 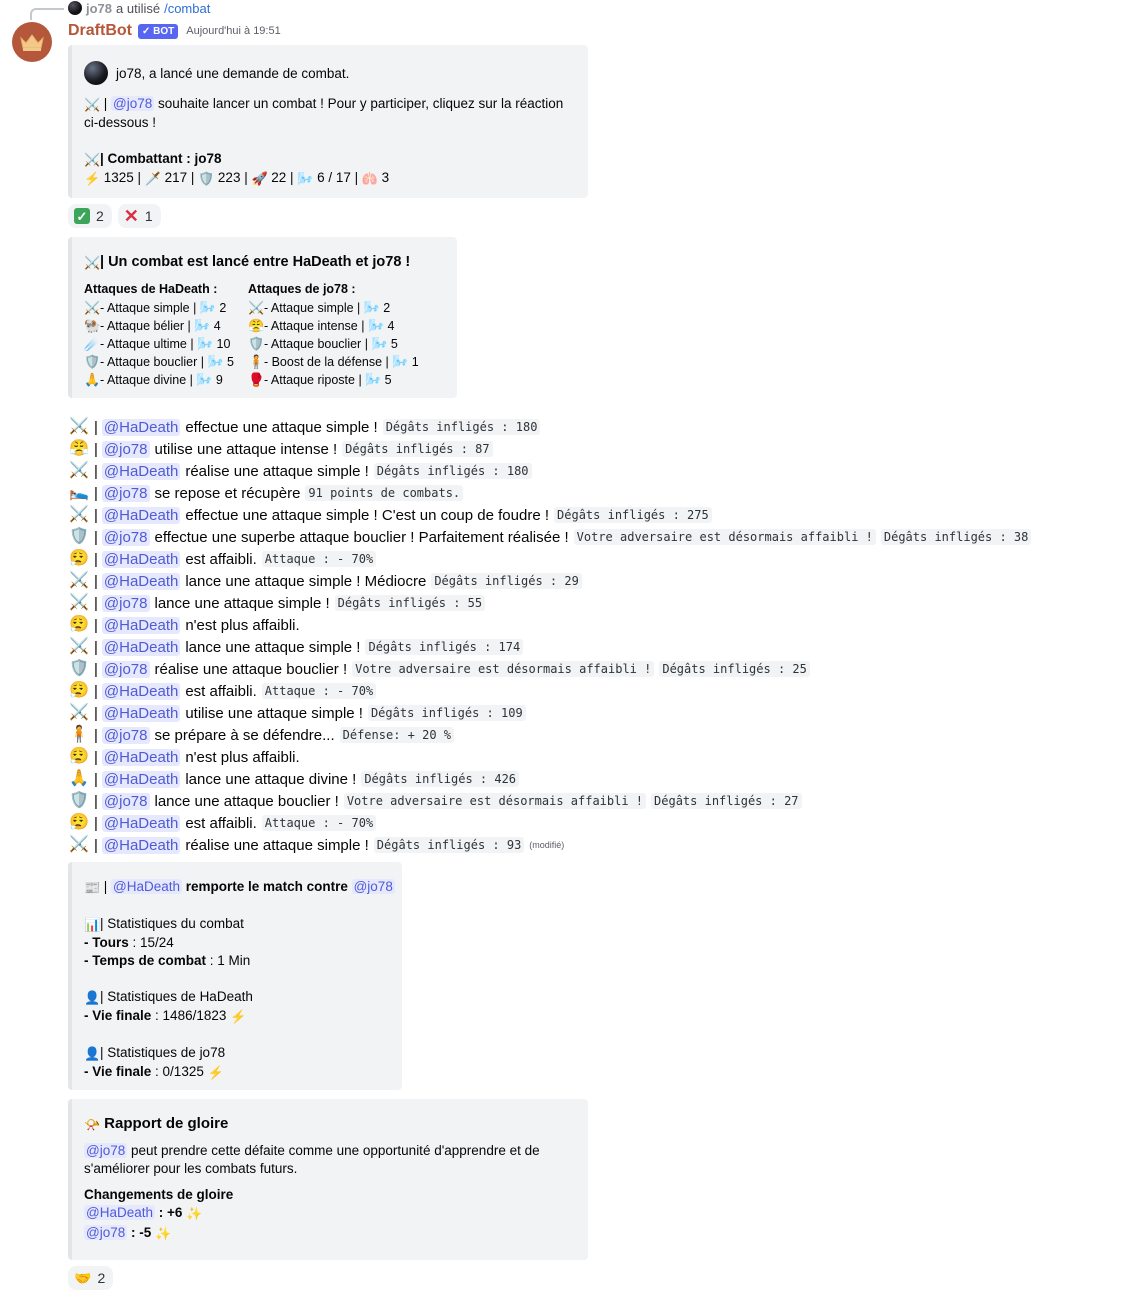 What do you see at coordinates (277, 845) in the screenshot?
I see `combat-action-text: réalise une attaque simple !` at bounding box center [277, 845].